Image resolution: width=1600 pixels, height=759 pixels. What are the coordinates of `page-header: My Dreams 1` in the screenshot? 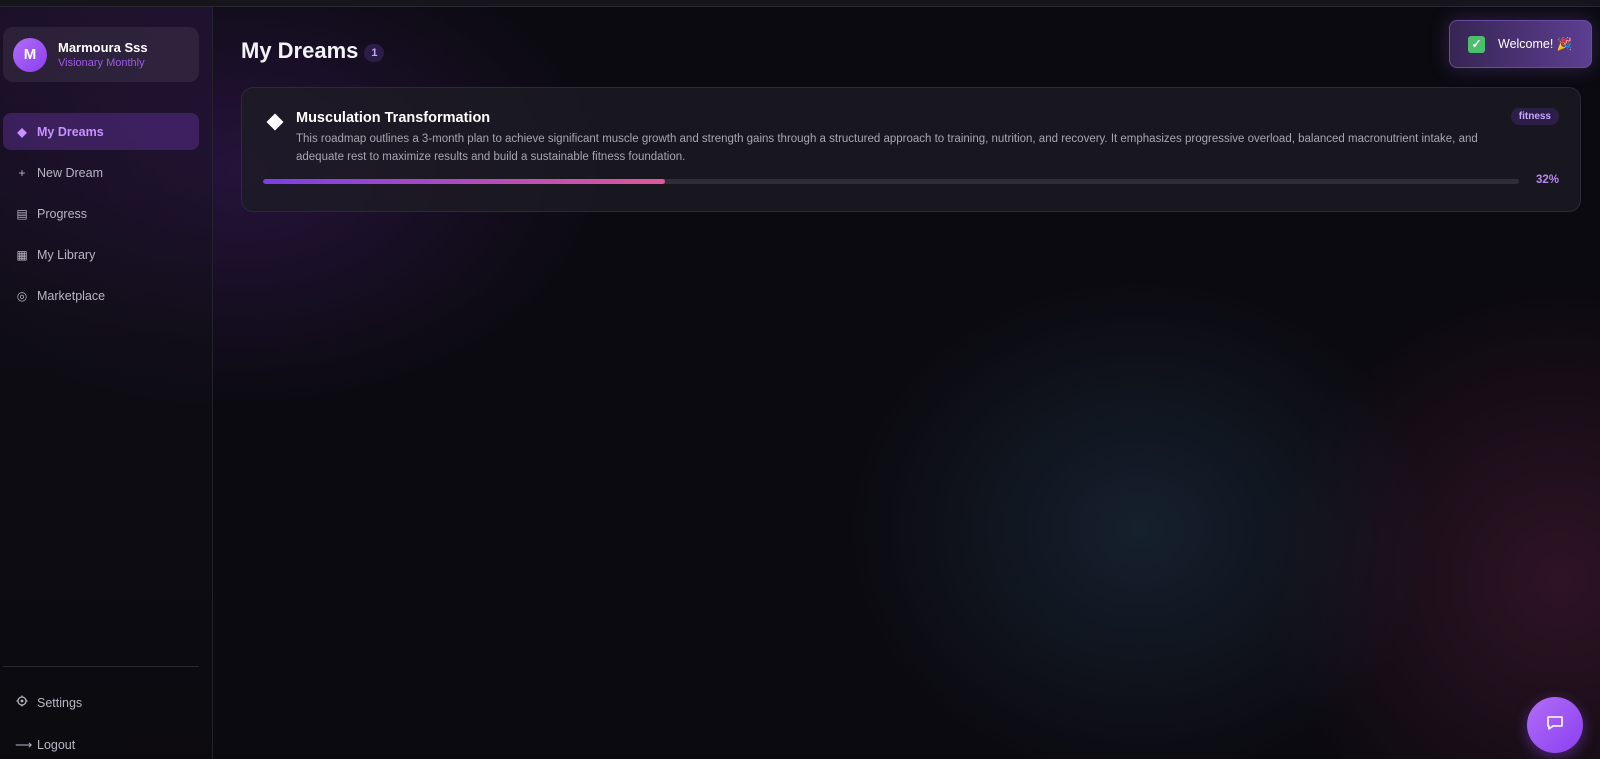 It's located at (313, 51).